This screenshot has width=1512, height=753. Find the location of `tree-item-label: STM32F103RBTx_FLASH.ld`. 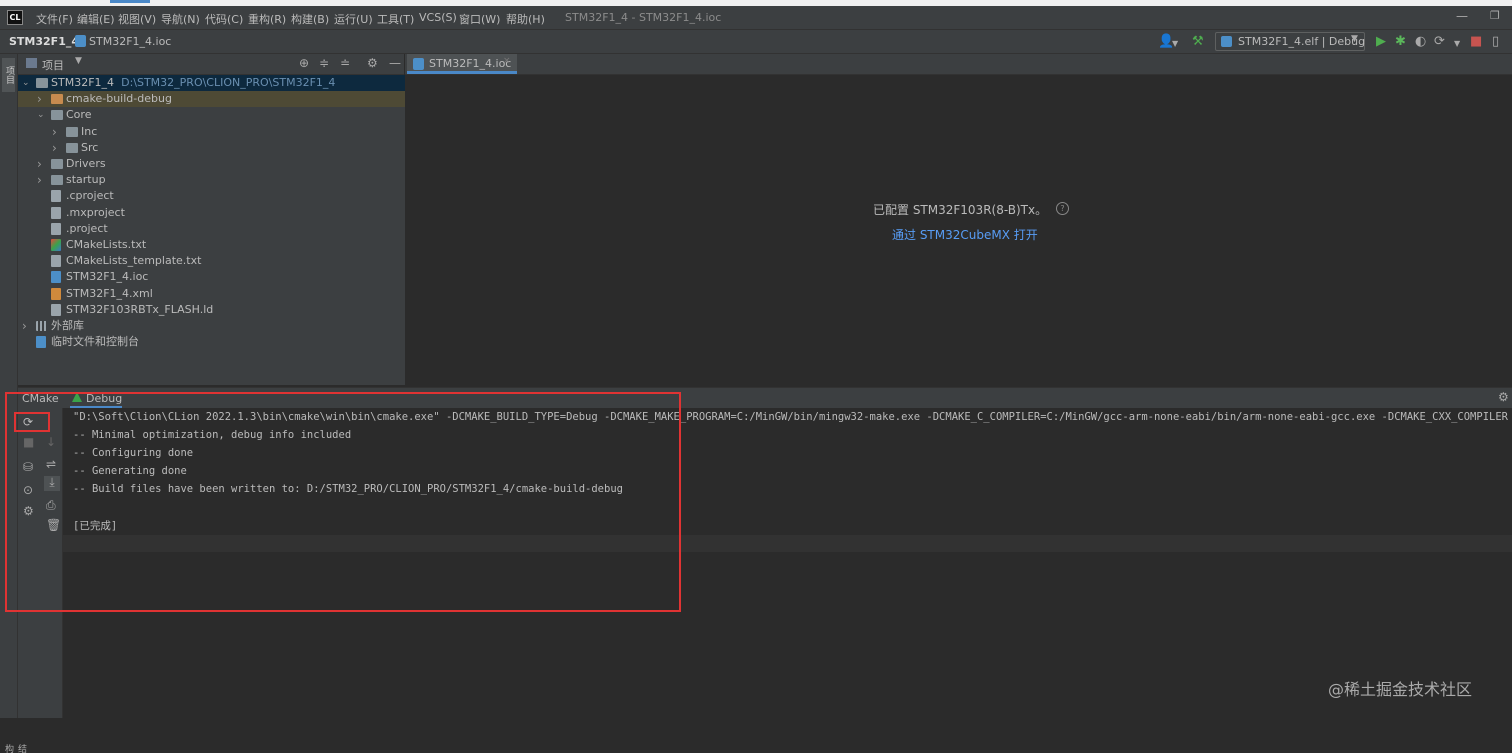

tree-item-label: STM32F103RBTx_FLASH.ld is located at coordinates (140, 309).